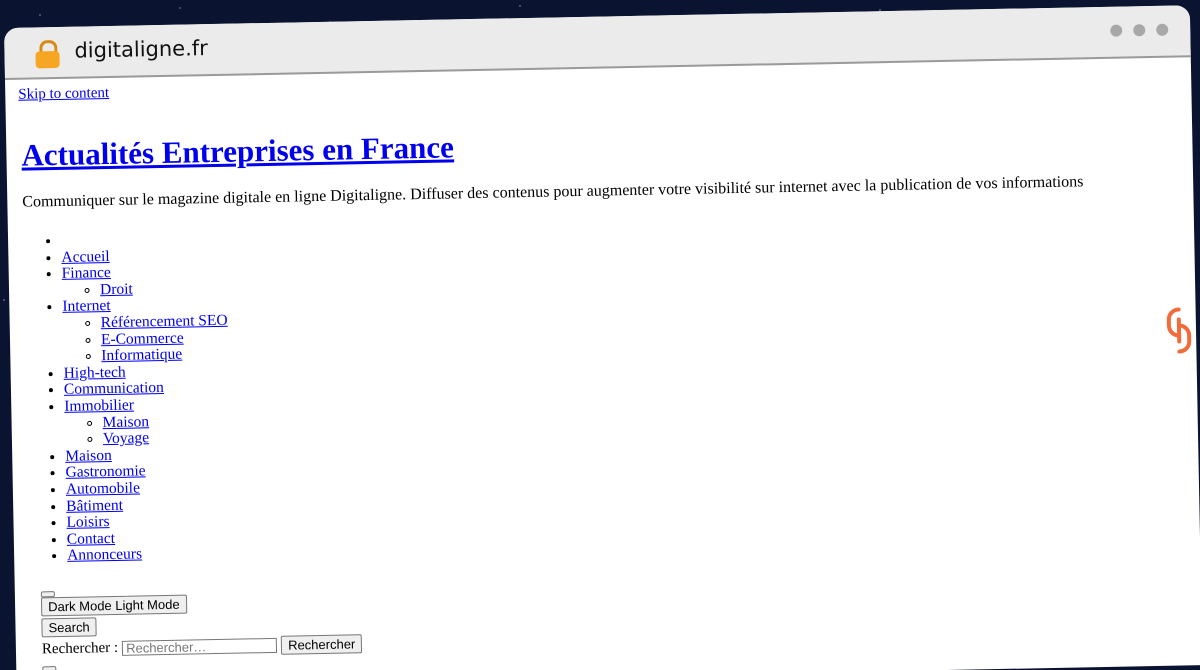 The width and height of the screenshot is (1200, 670). What do you see at coordinates (199, 646) in the screenshot?
I see `search-input` at bounding box center [199, 646].